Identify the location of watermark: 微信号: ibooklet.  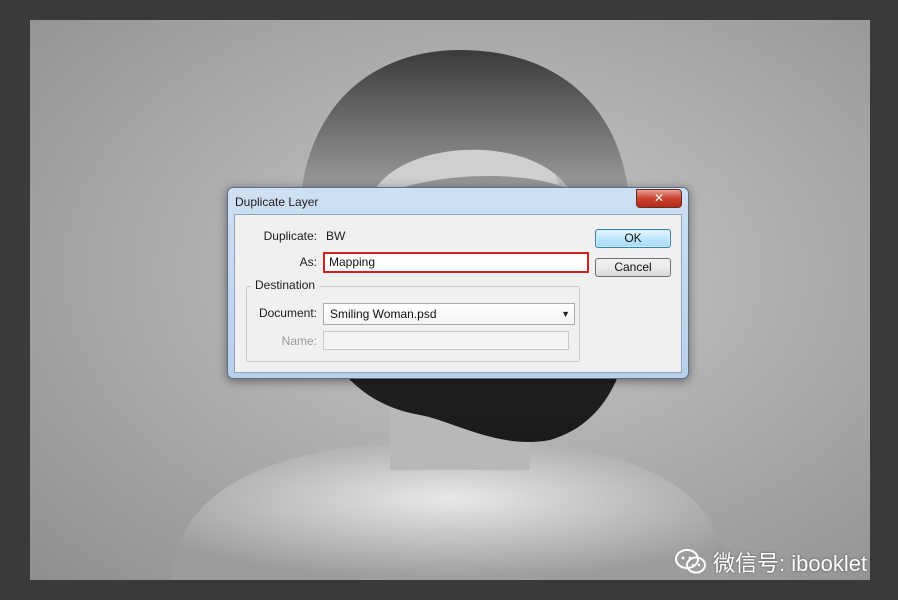
(771, 562).